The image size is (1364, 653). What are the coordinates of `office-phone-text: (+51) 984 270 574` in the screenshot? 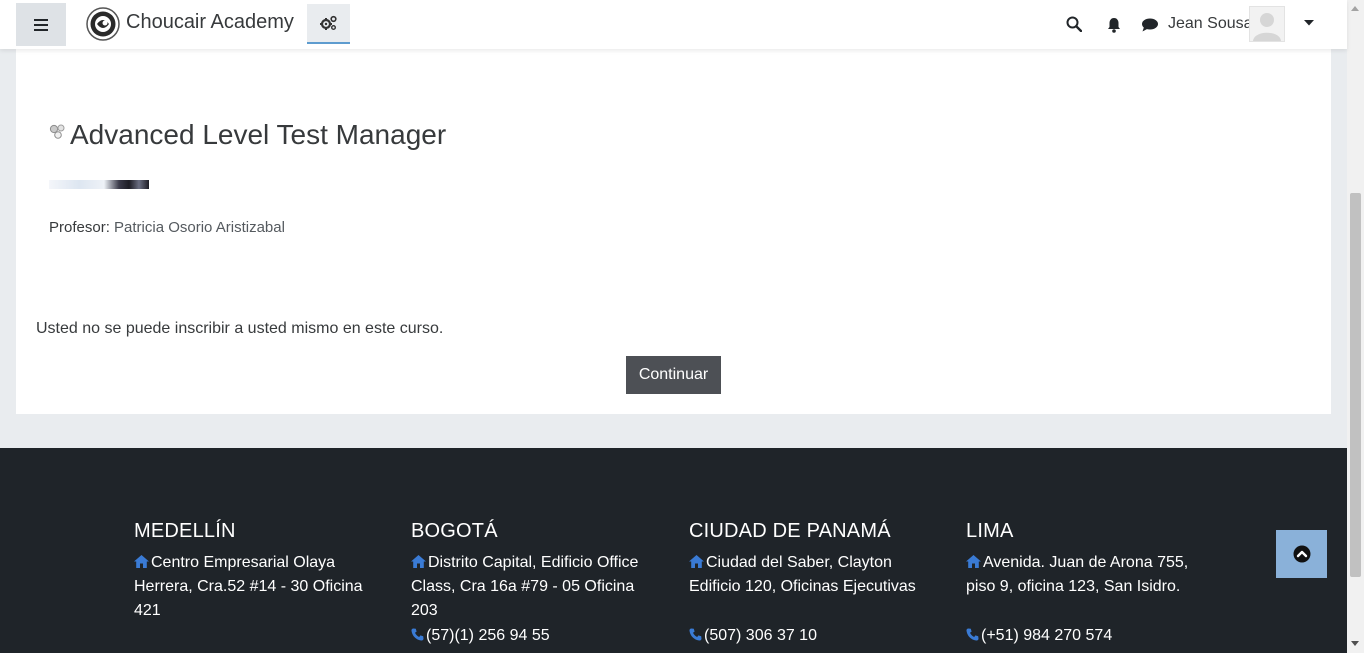 It's located at (1046, 635).